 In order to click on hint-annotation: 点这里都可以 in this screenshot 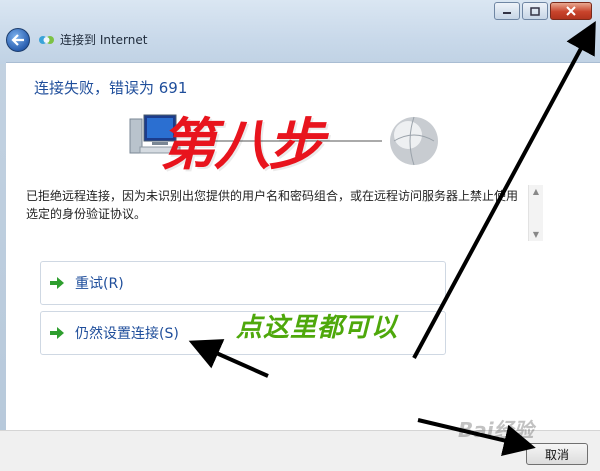, I will do `click(317, 328)`.